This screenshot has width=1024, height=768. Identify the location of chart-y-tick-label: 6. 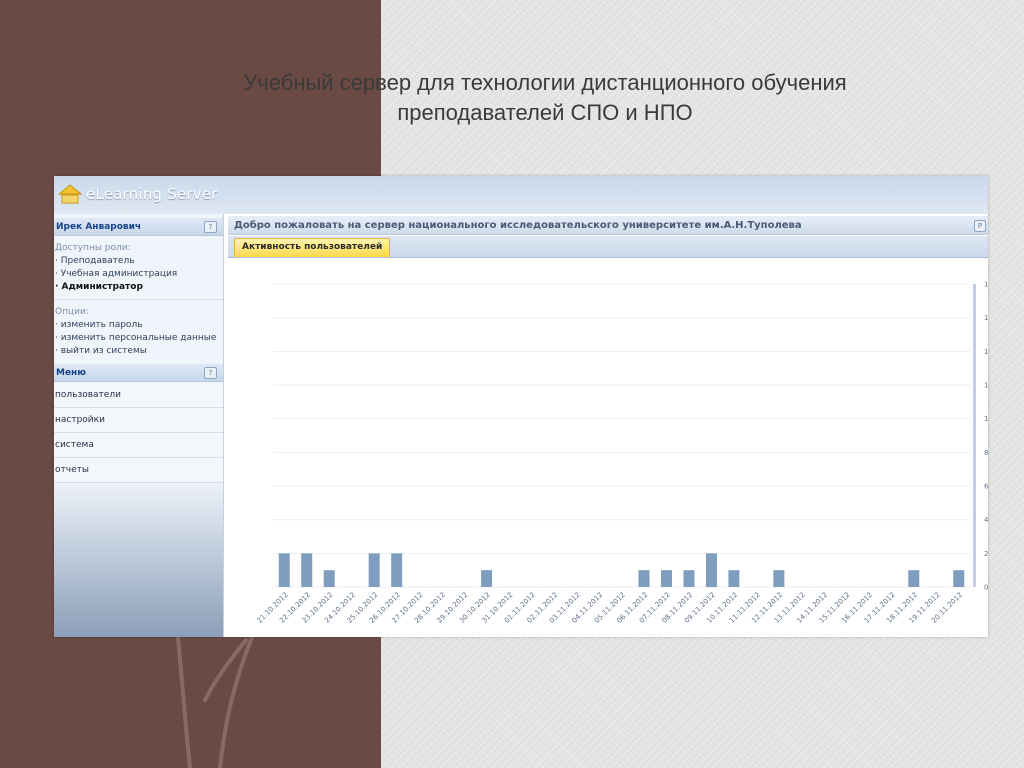
(986, 487).